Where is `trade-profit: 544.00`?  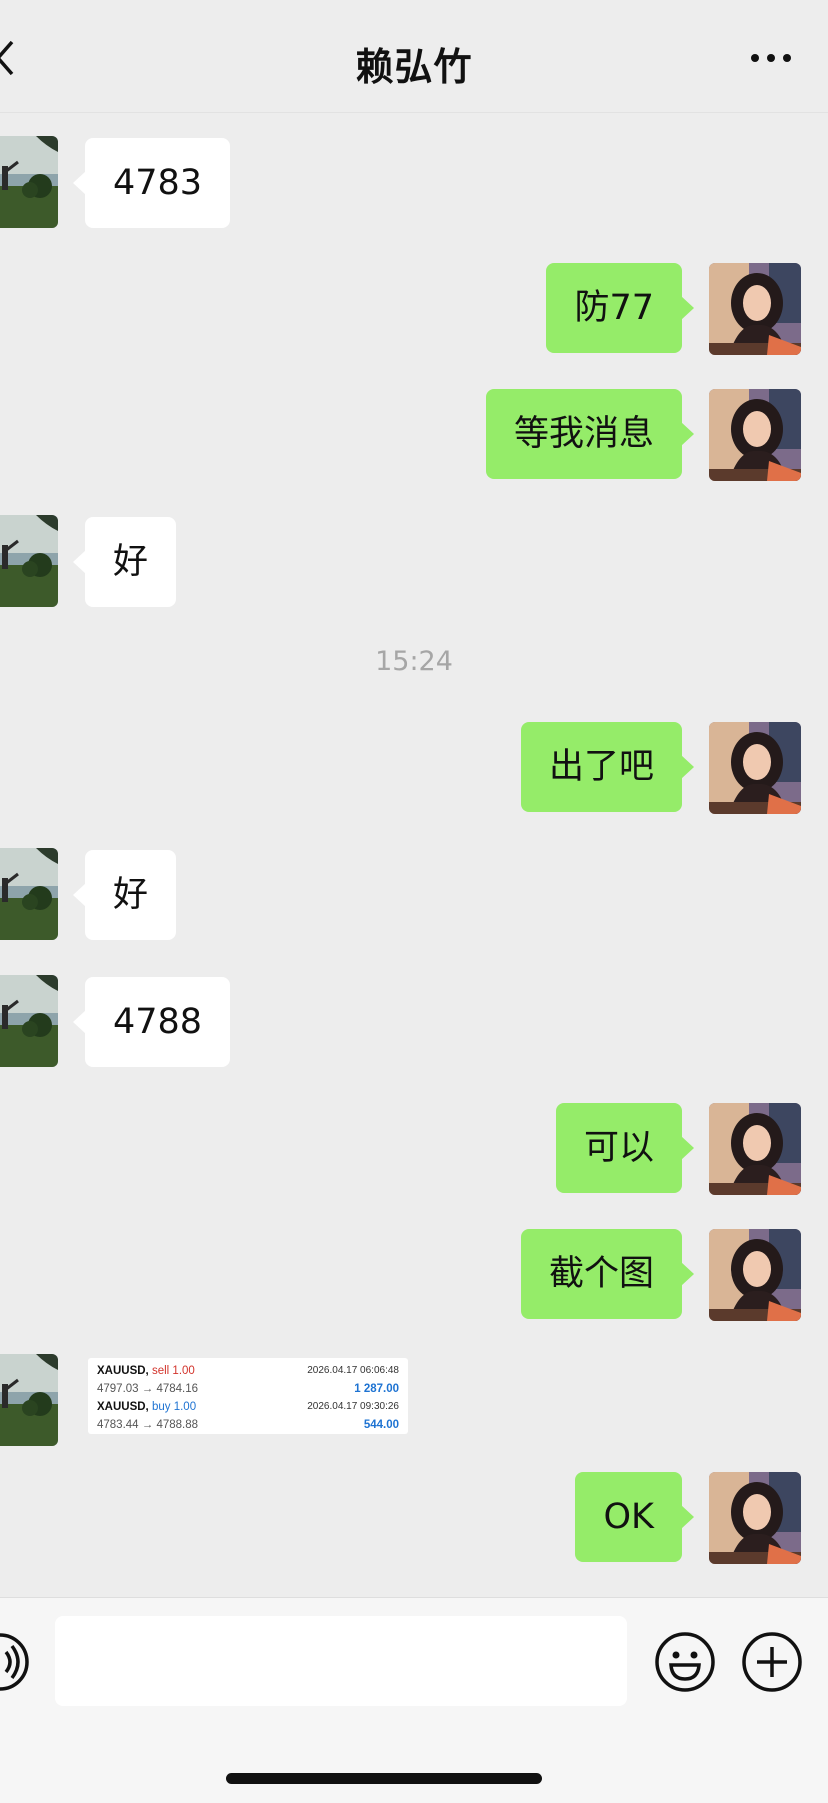
trade-profit: 544.00 is located at coordinates (381, 1425).